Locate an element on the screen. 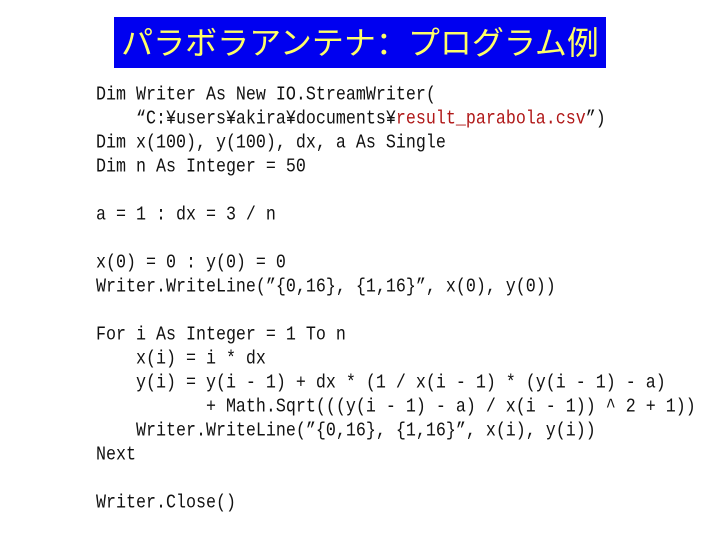 This screenshot has width=720, height=540. file-path-prefix: “C:¥users¥akira¥documents¥ is located at coordinates (246, 119).